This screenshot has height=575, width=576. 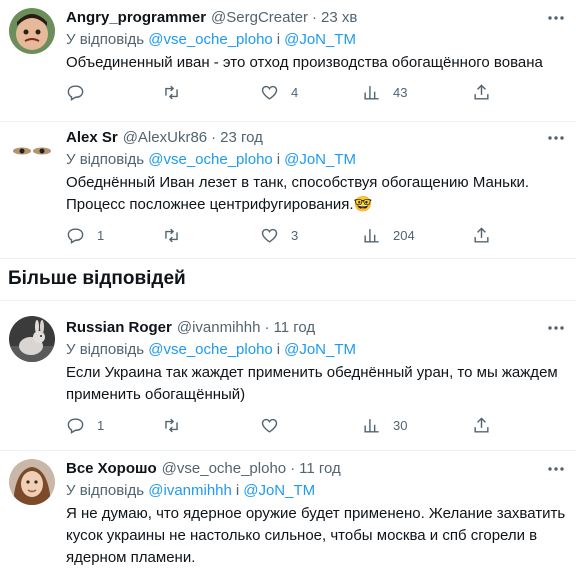 I want to click on timestamp: 23 год, so click(x=241, y=137).